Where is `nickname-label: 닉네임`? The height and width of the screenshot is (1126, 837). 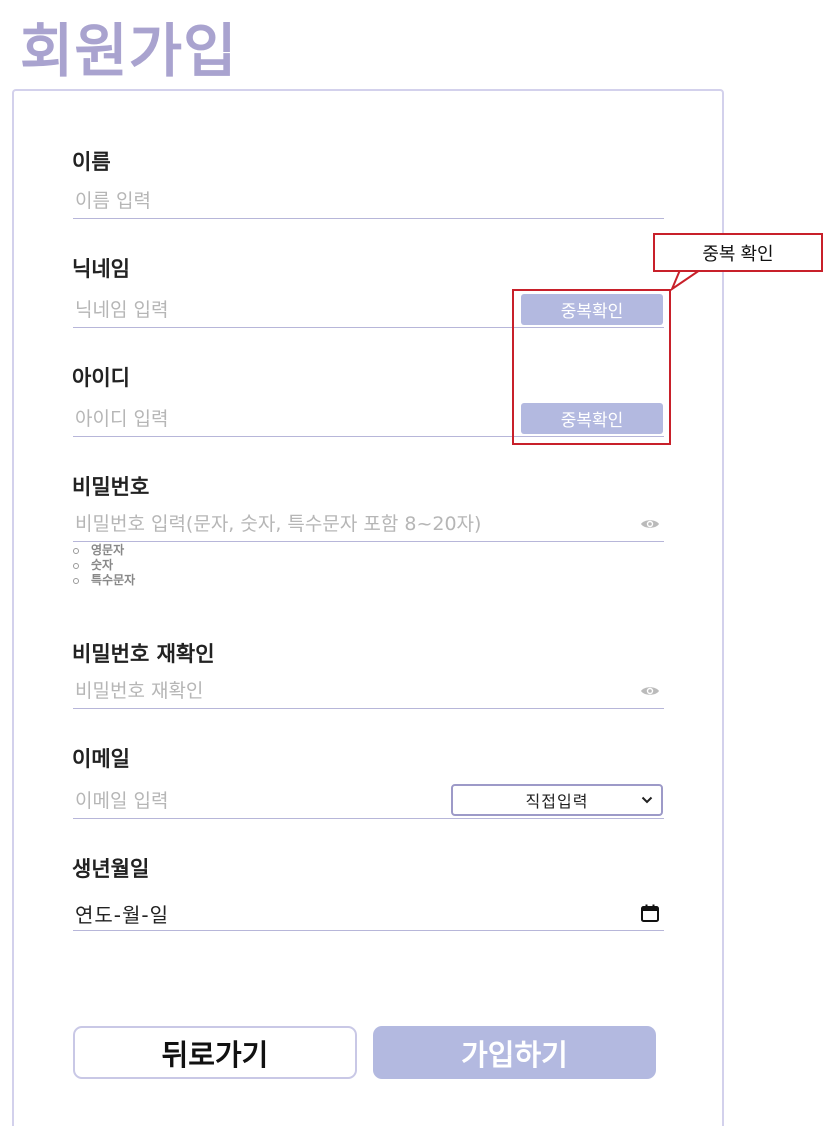
nickname-label: 닉네임 is located at coordinates (101, 269).